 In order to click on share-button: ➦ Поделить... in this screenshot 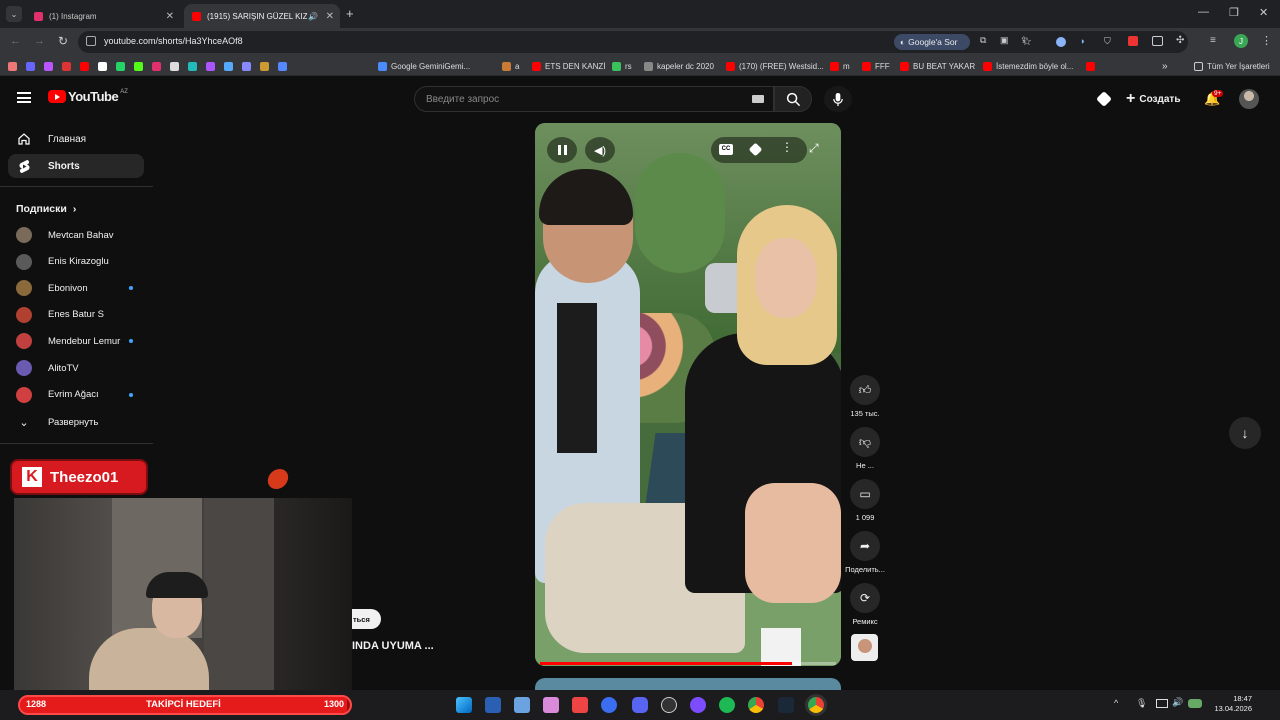, I will do `click(865, 552)`.